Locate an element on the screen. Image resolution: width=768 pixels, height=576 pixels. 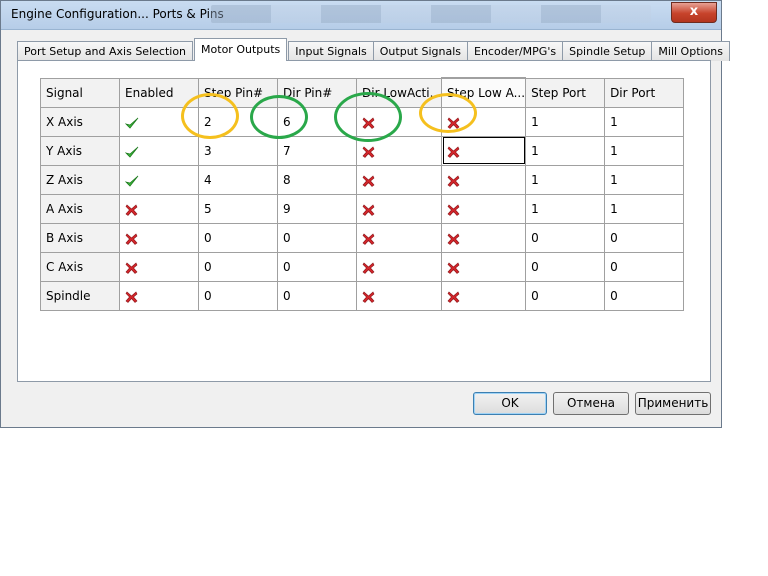
step-pin-cell: 4 is located at coordinates (238, 179).